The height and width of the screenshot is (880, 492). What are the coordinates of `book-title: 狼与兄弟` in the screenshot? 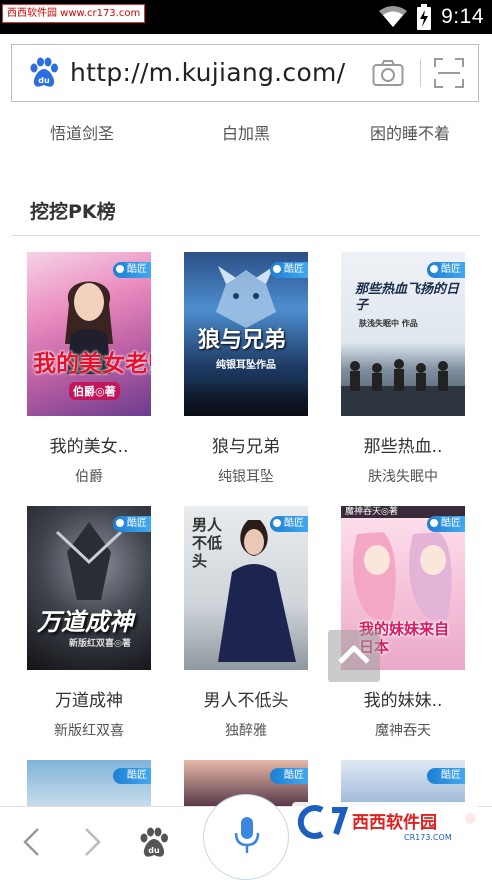 It's located at (246, 444).